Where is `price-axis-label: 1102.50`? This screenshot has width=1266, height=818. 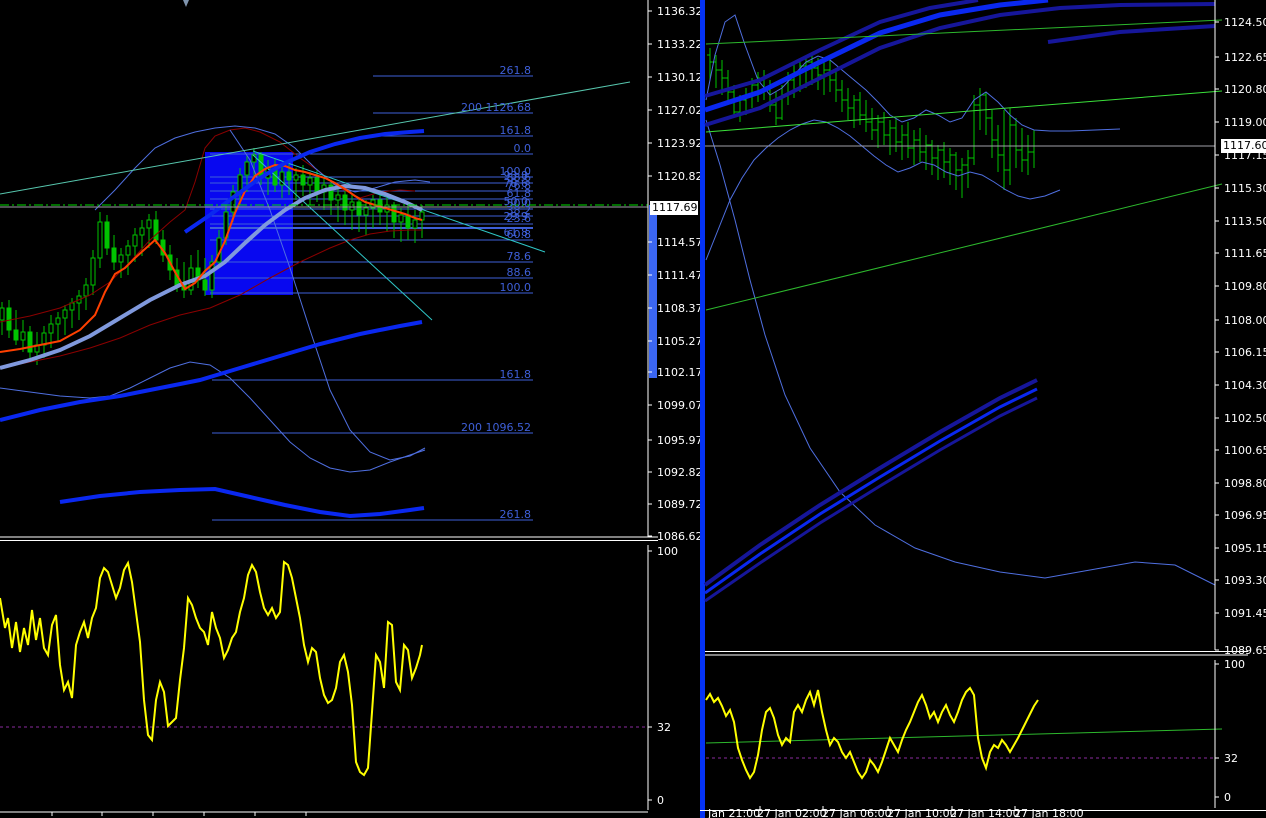
price-axis-label: 1102.50 is located at coordinates (1245, 418).